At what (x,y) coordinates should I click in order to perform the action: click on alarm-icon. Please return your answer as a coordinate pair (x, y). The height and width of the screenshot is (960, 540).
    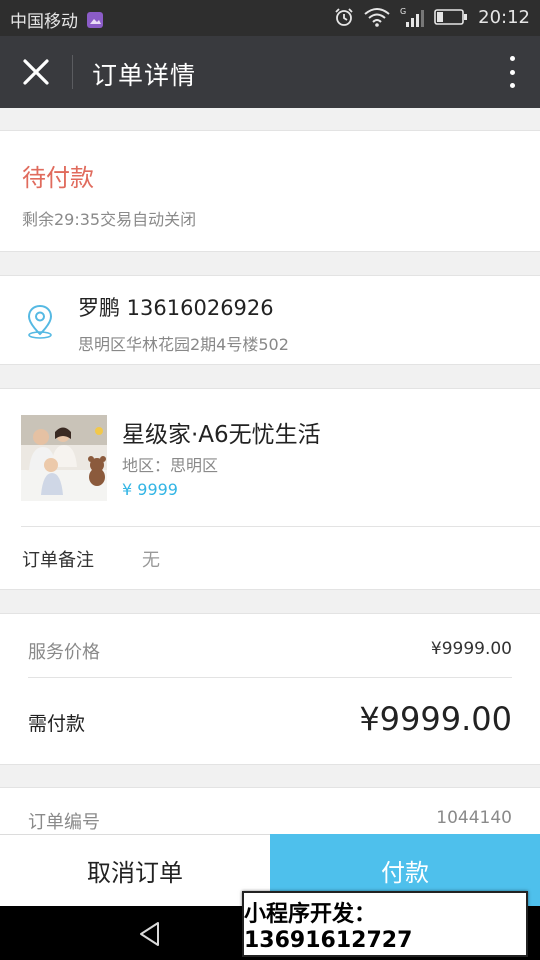
    Looking at the image, I should click on (344, 17).